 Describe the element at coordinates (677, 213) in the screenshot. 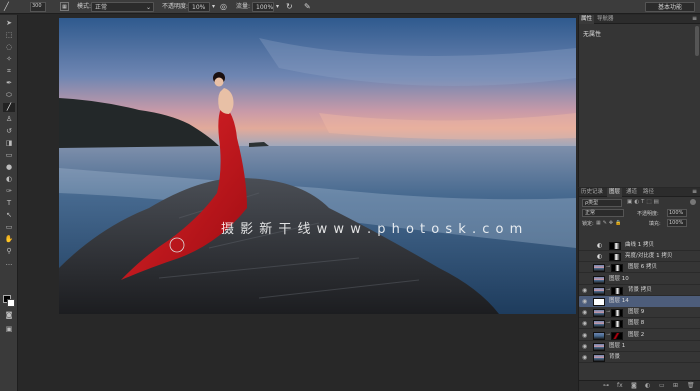

I see `layer-opacity-input: 100%` at that location.